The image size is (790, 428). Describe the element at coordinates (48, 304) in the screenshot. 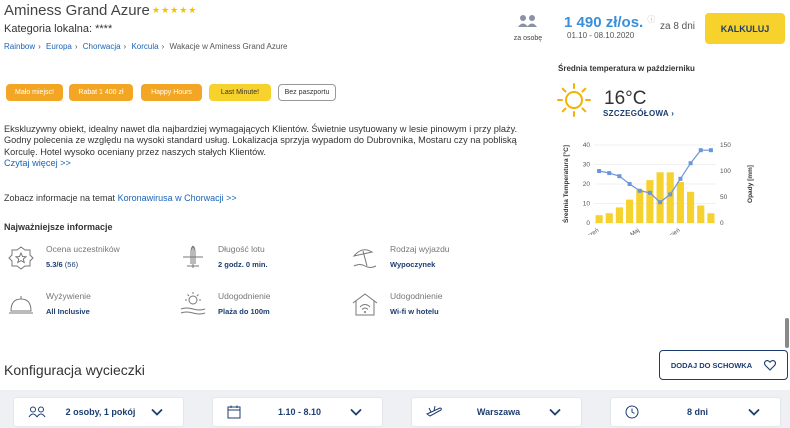

I see `info-board: Wyżywienie All Inclusive` at that location.